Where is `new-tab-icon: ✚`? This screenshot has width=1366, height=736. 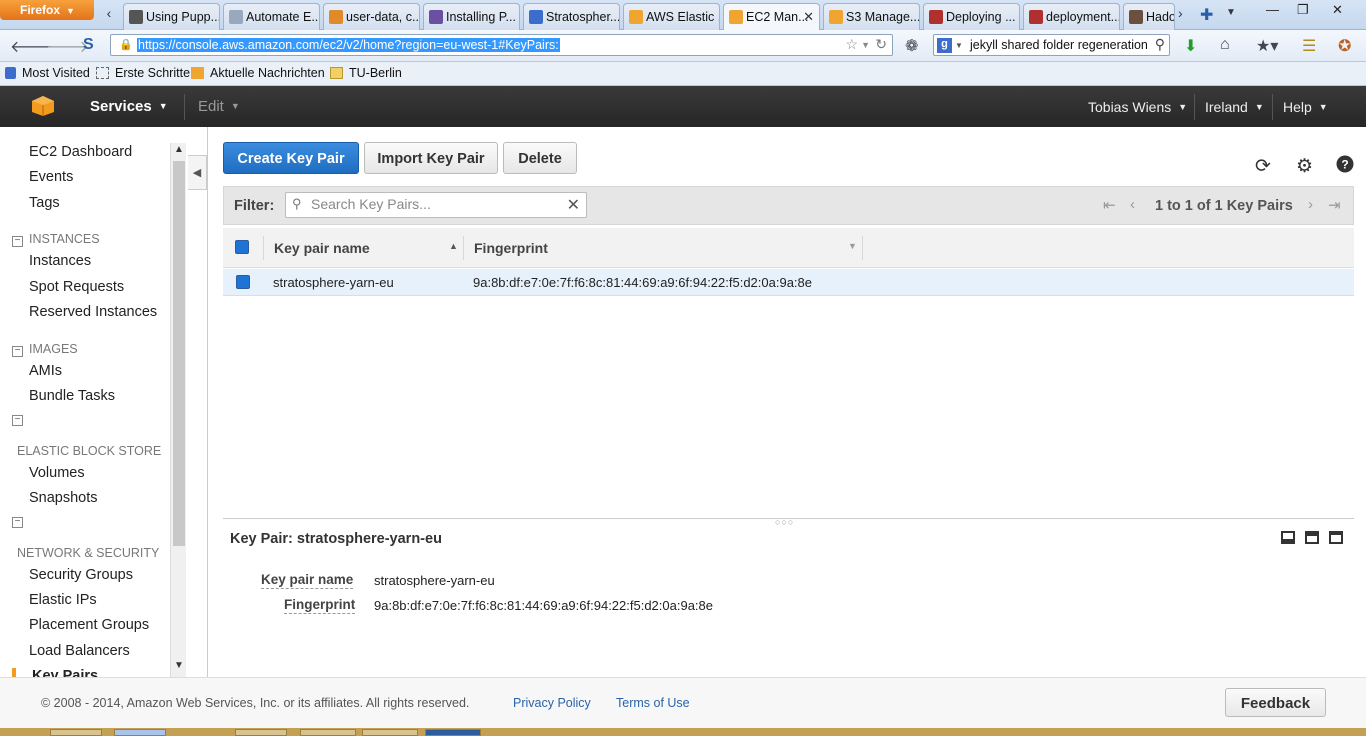
new-tab-icon: ✚ is located at coordinates (1206, 15).